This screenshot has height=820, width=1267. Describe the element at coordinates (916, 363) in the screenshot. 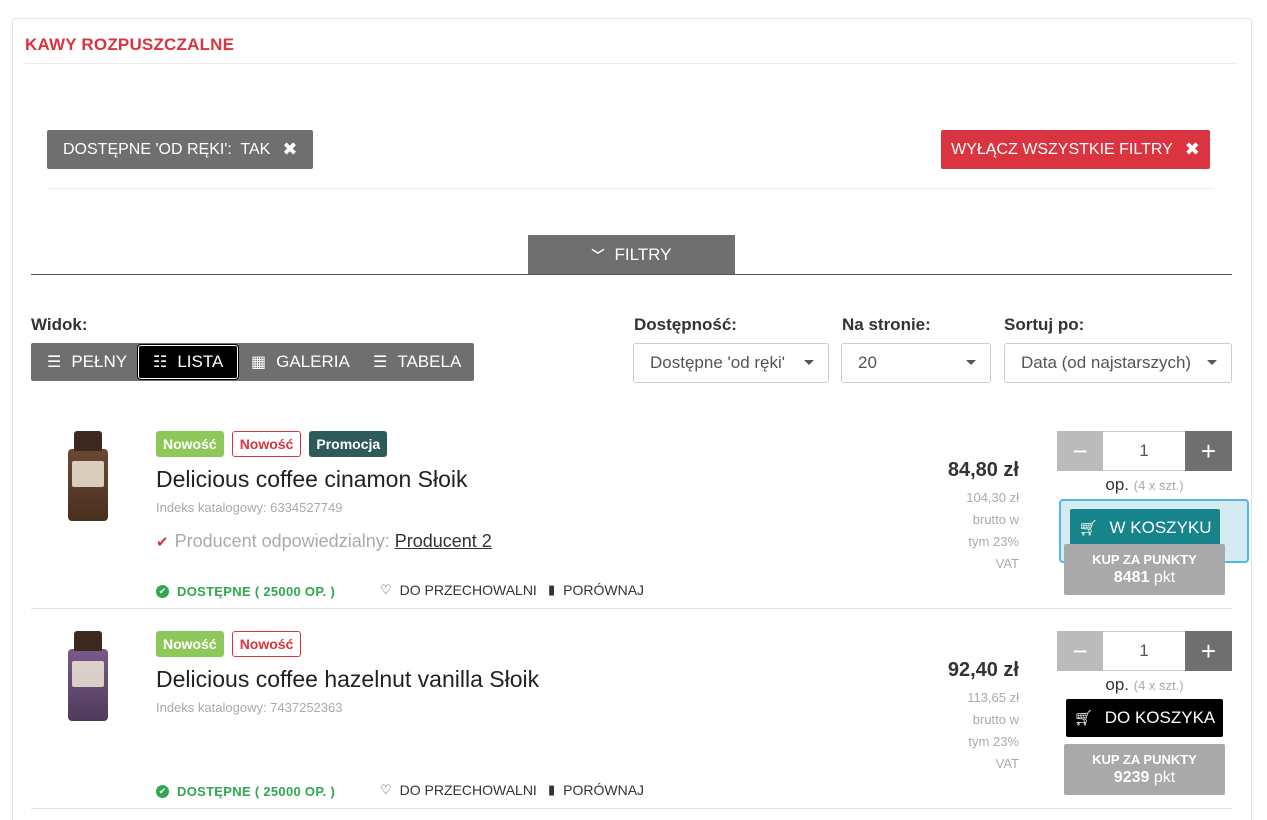

I see `per-page-select: 20` at that location.